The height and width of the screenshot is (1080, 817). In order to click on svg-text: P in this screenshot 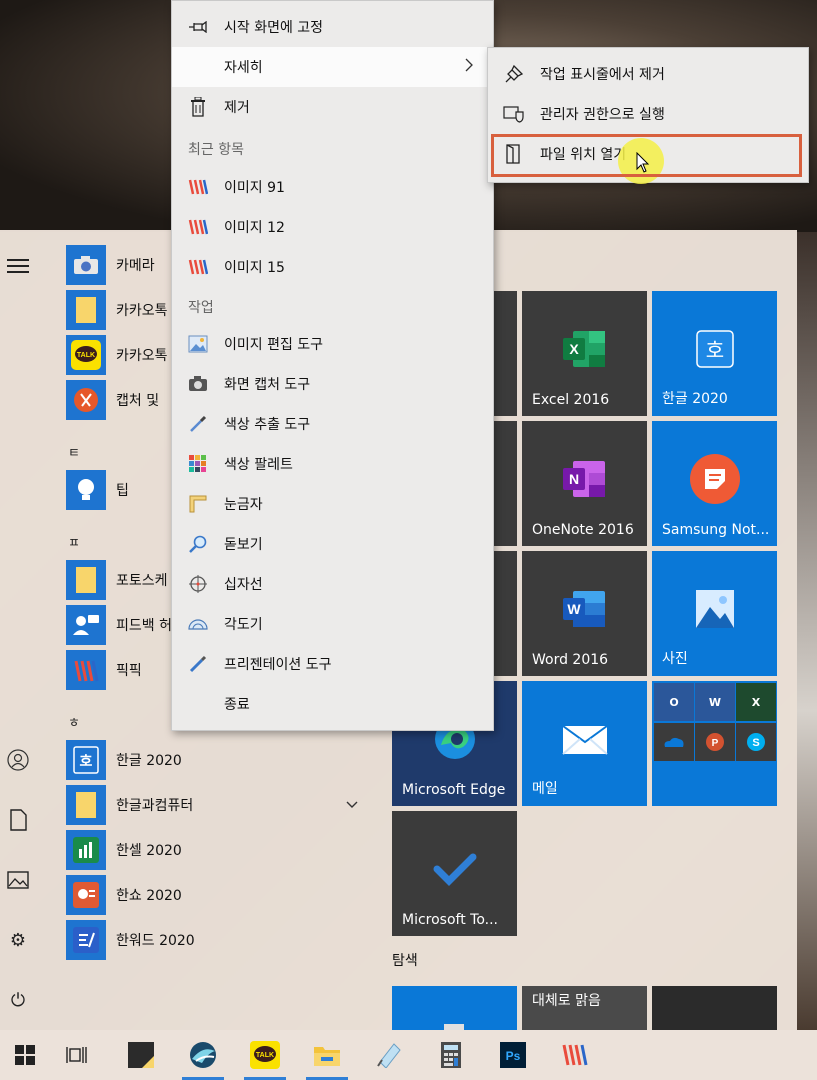, I will do `click(715, 743)`.